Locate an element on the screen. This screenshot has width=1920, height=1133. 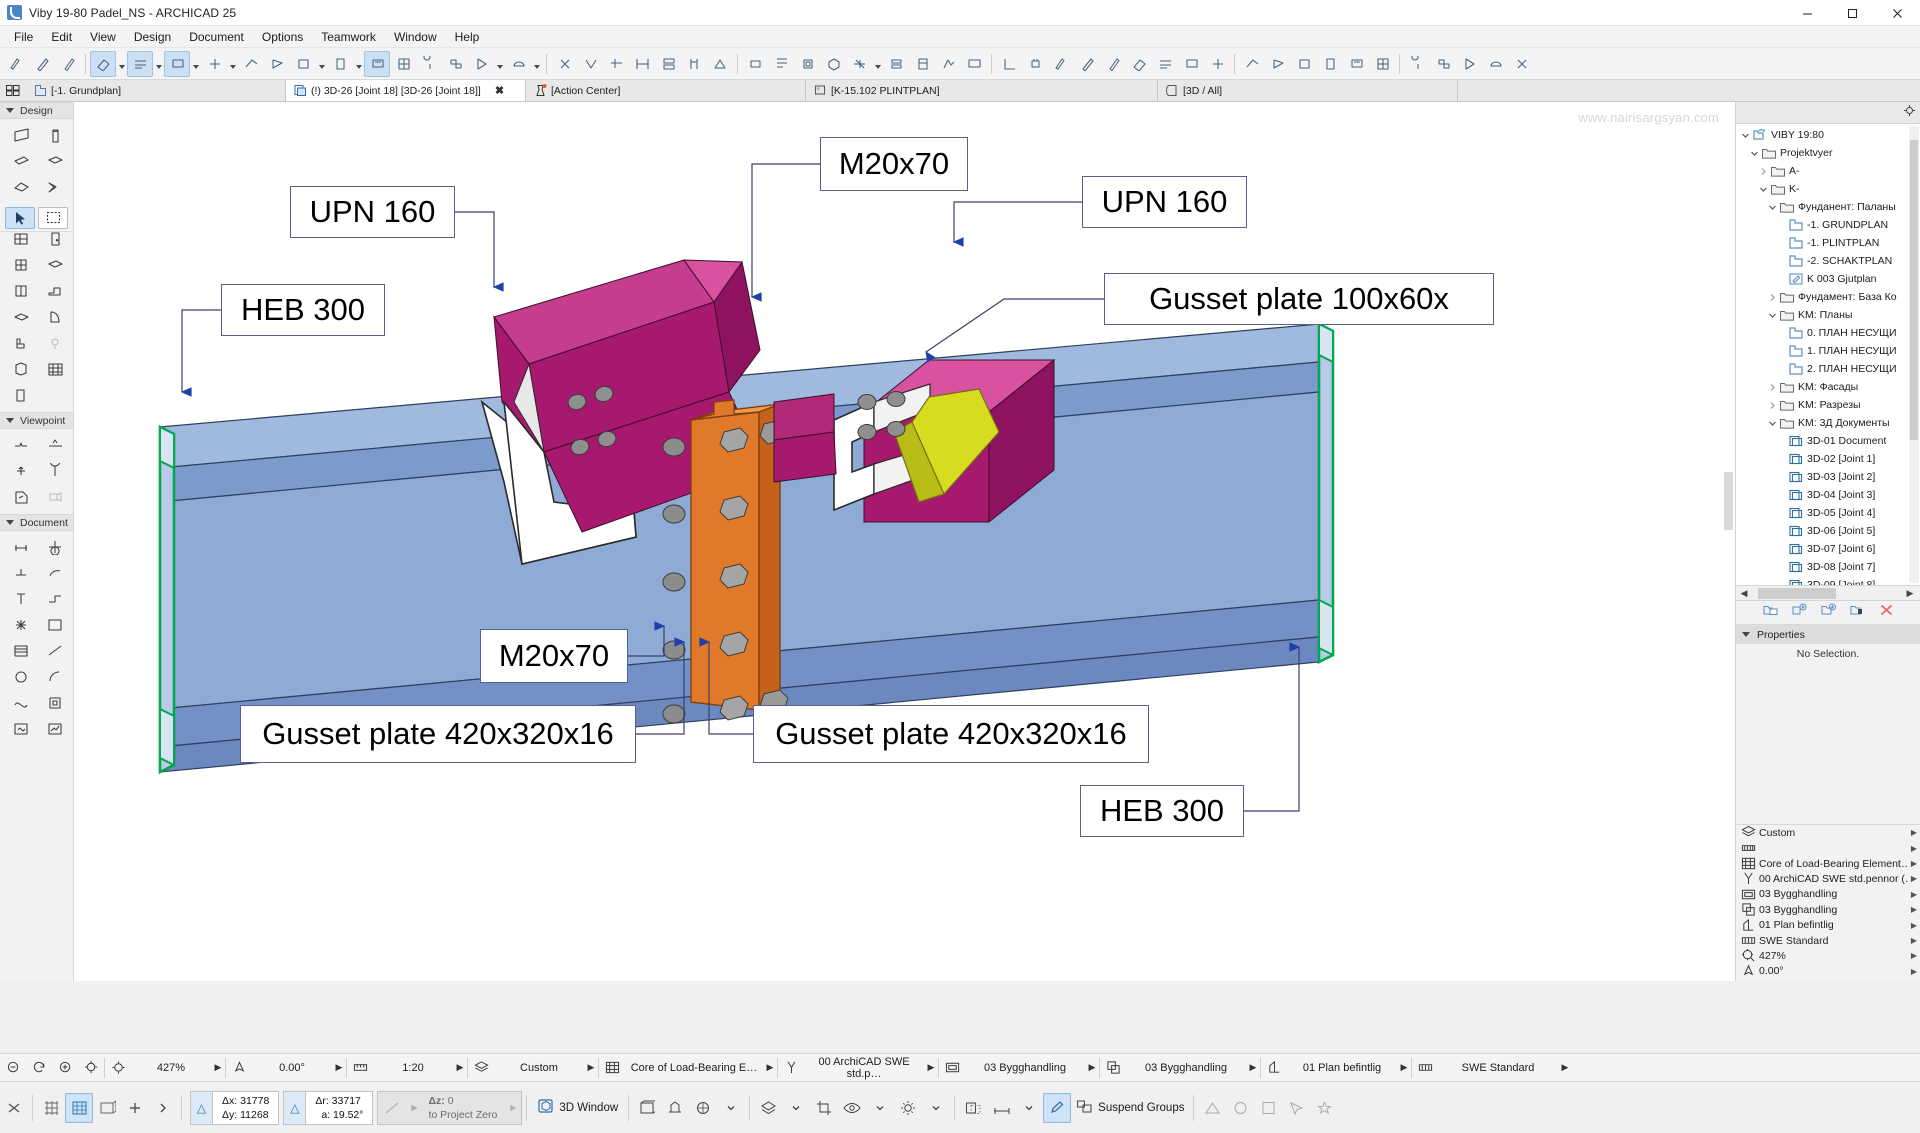
suspend-groups-button: Suspend Groups is located at coordinates (1130, 1108).